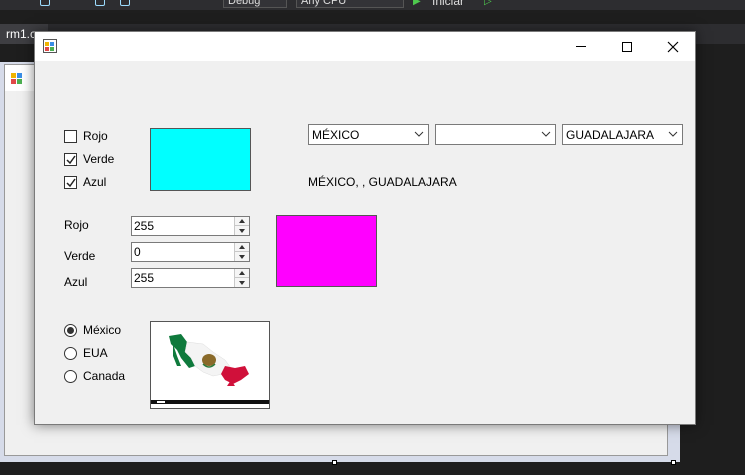  I want to click on rgb-label-verde: Verde, so click(80, 256).